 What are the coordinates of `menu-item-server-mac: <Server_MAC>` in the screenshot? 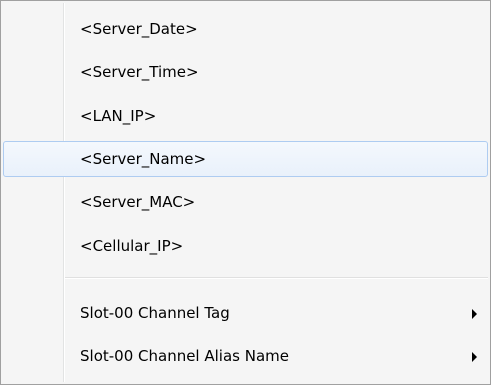 It's located at (245, 202).